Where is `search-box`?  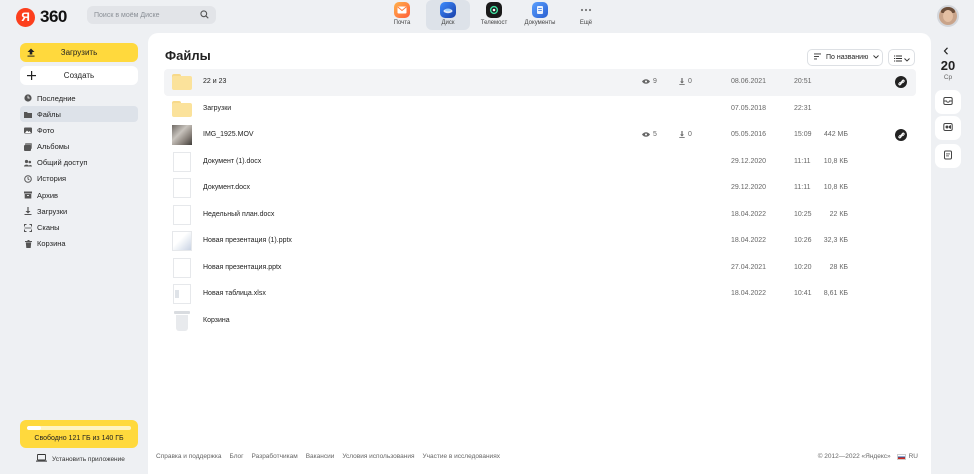
search-box is located at coordinates (151, 15).